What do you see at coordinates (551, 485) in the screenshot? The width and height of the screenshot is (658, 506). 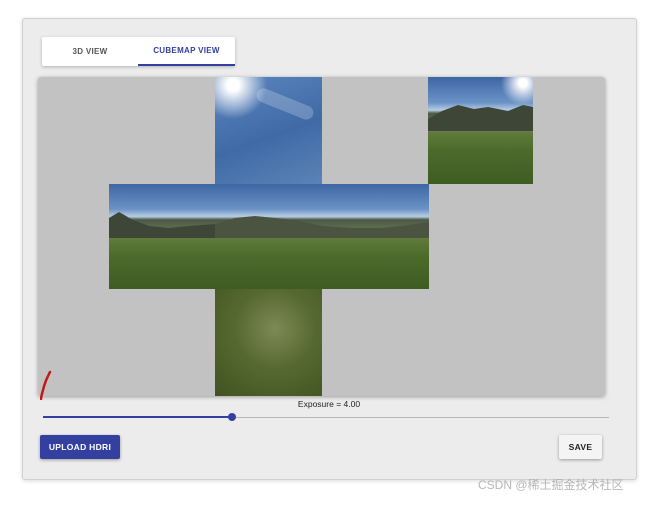 I see `watermark-text: CSDN @稀土掘金技术社区` at bounding box center [551, 485].